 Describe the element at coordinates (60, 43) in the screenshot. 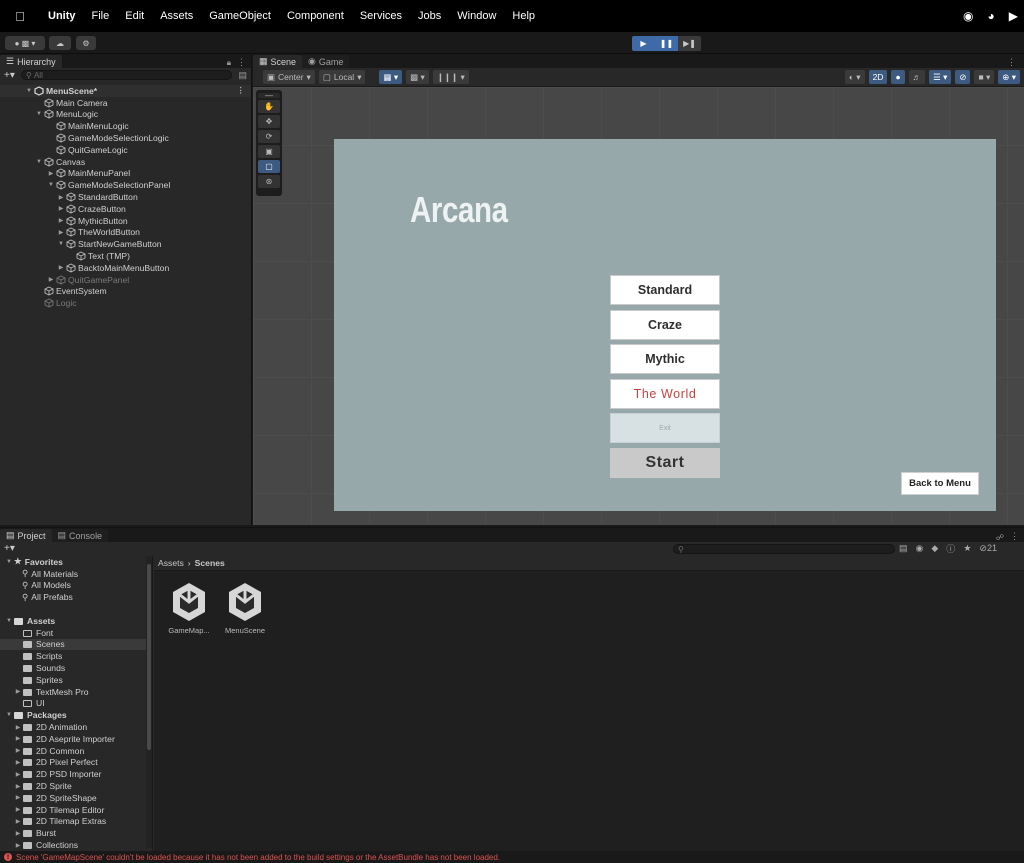

I see `cloud-button: ☁` at that location.